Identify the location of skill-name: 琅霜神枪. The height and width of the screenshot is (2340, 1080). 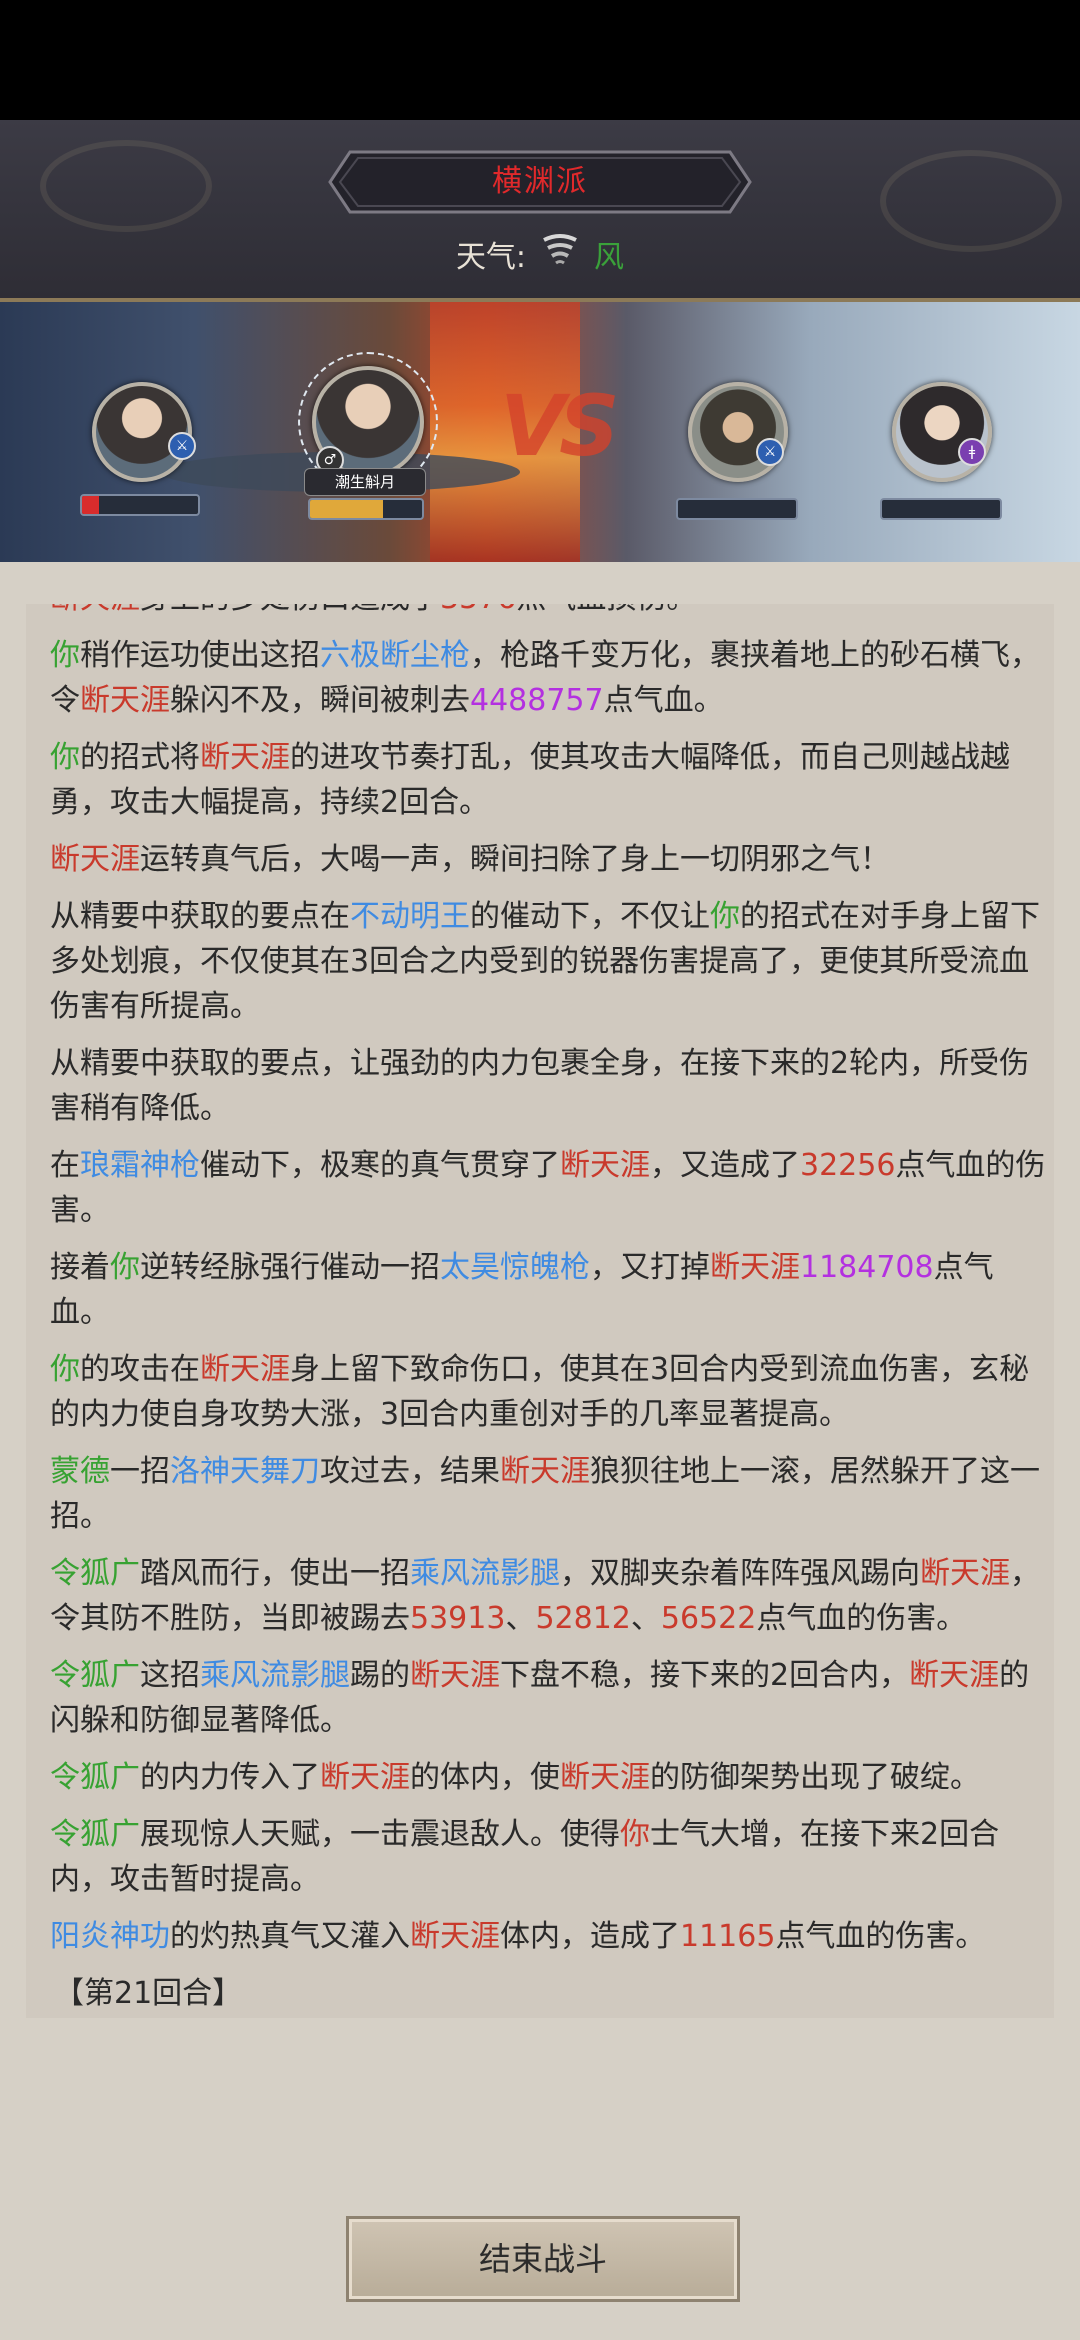
(140, 1165).